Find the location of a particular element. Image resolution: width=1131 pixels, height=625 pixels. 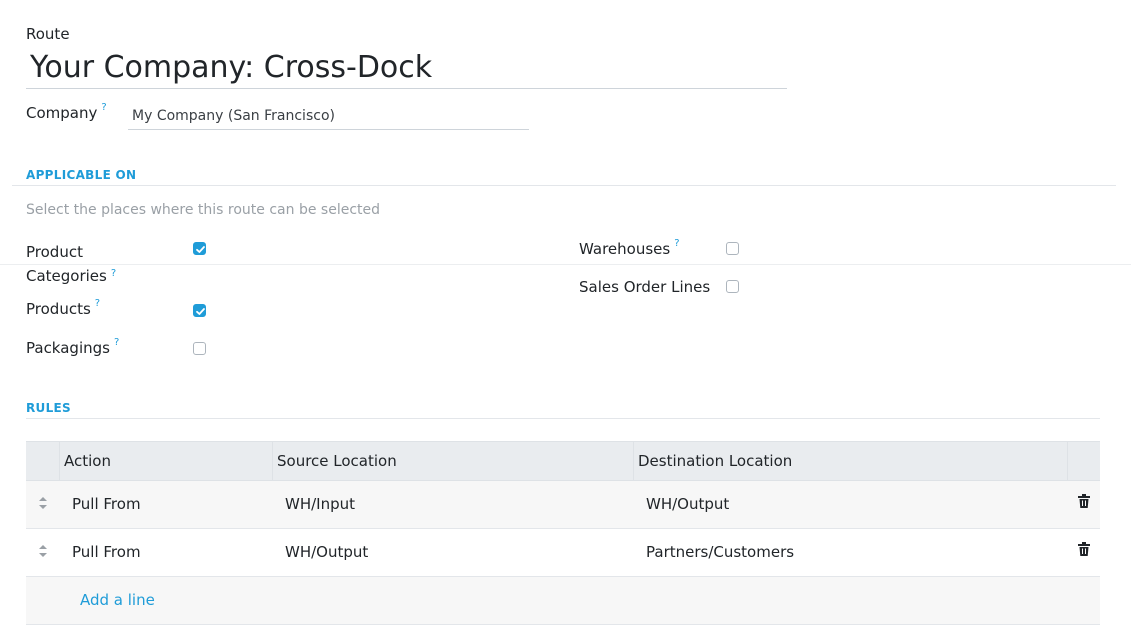

applicable-on-title: APPLICABLE ON is located at coordinates (81, 175).